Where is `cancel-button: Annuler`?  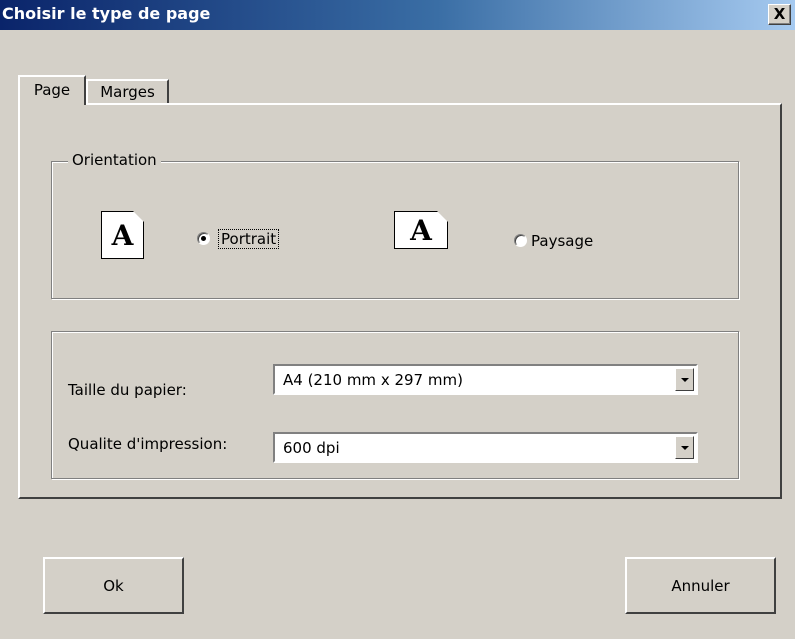
cancel-button: Annuler is located at coordinates (700, 585).